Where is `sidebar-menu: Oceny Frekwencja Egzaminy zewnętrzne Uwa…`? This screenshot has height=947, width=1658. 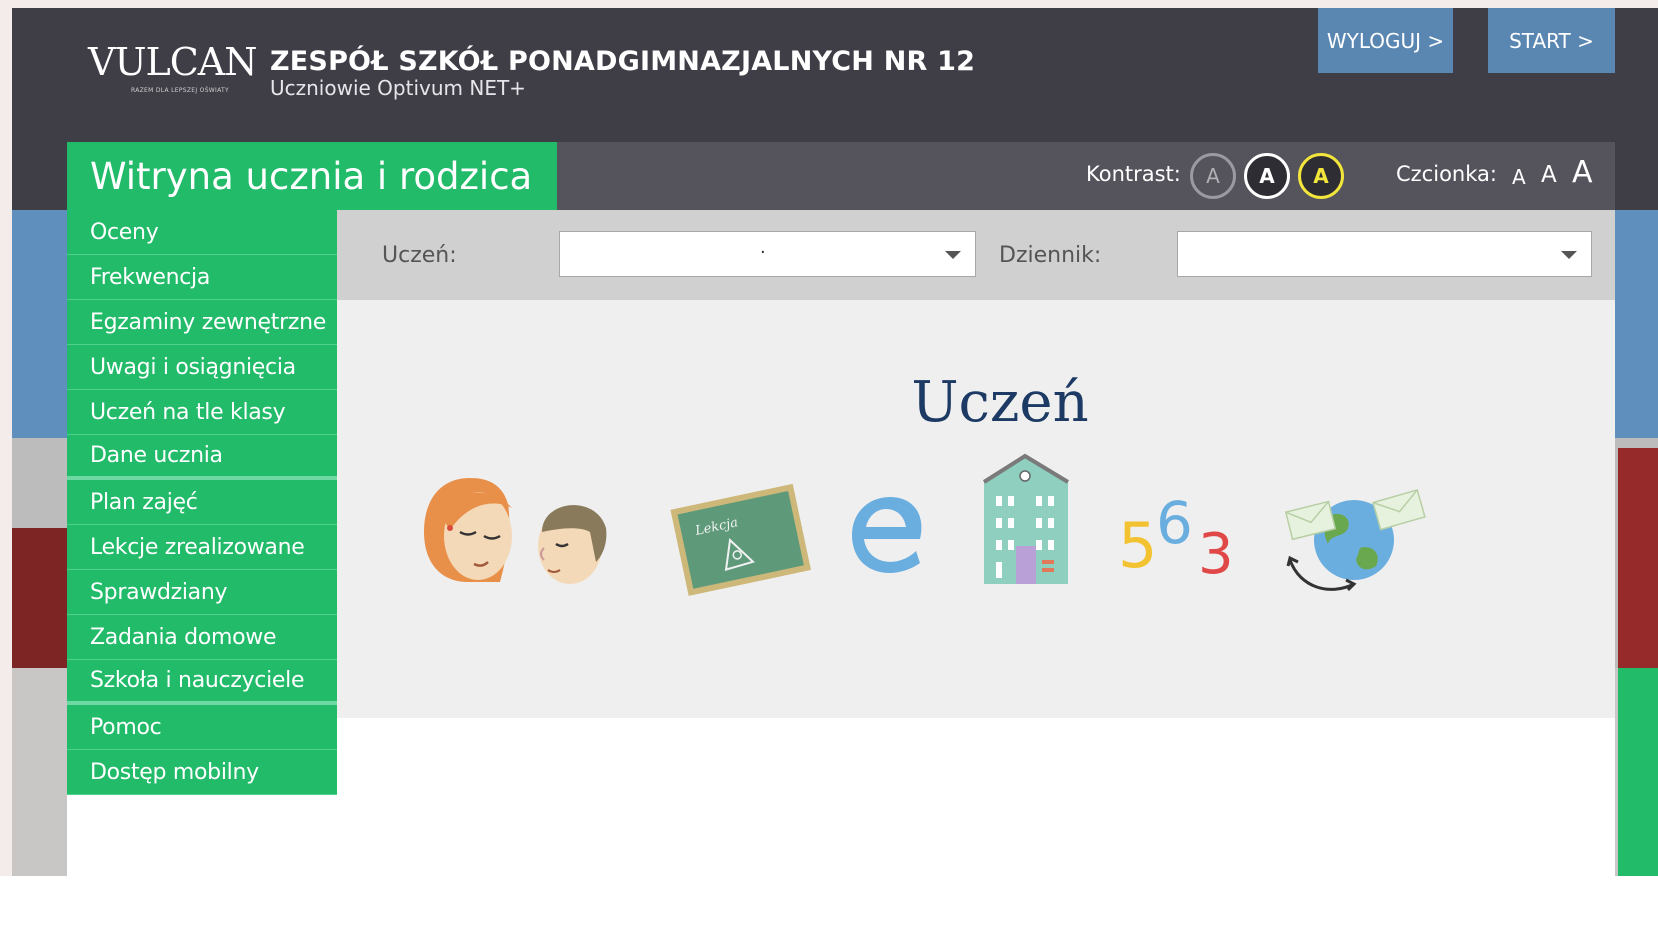 sidebar-menu: Oceny Frekwencja Egzaminy zewnętrzne Uwa… is located at coordinates (202, 502).